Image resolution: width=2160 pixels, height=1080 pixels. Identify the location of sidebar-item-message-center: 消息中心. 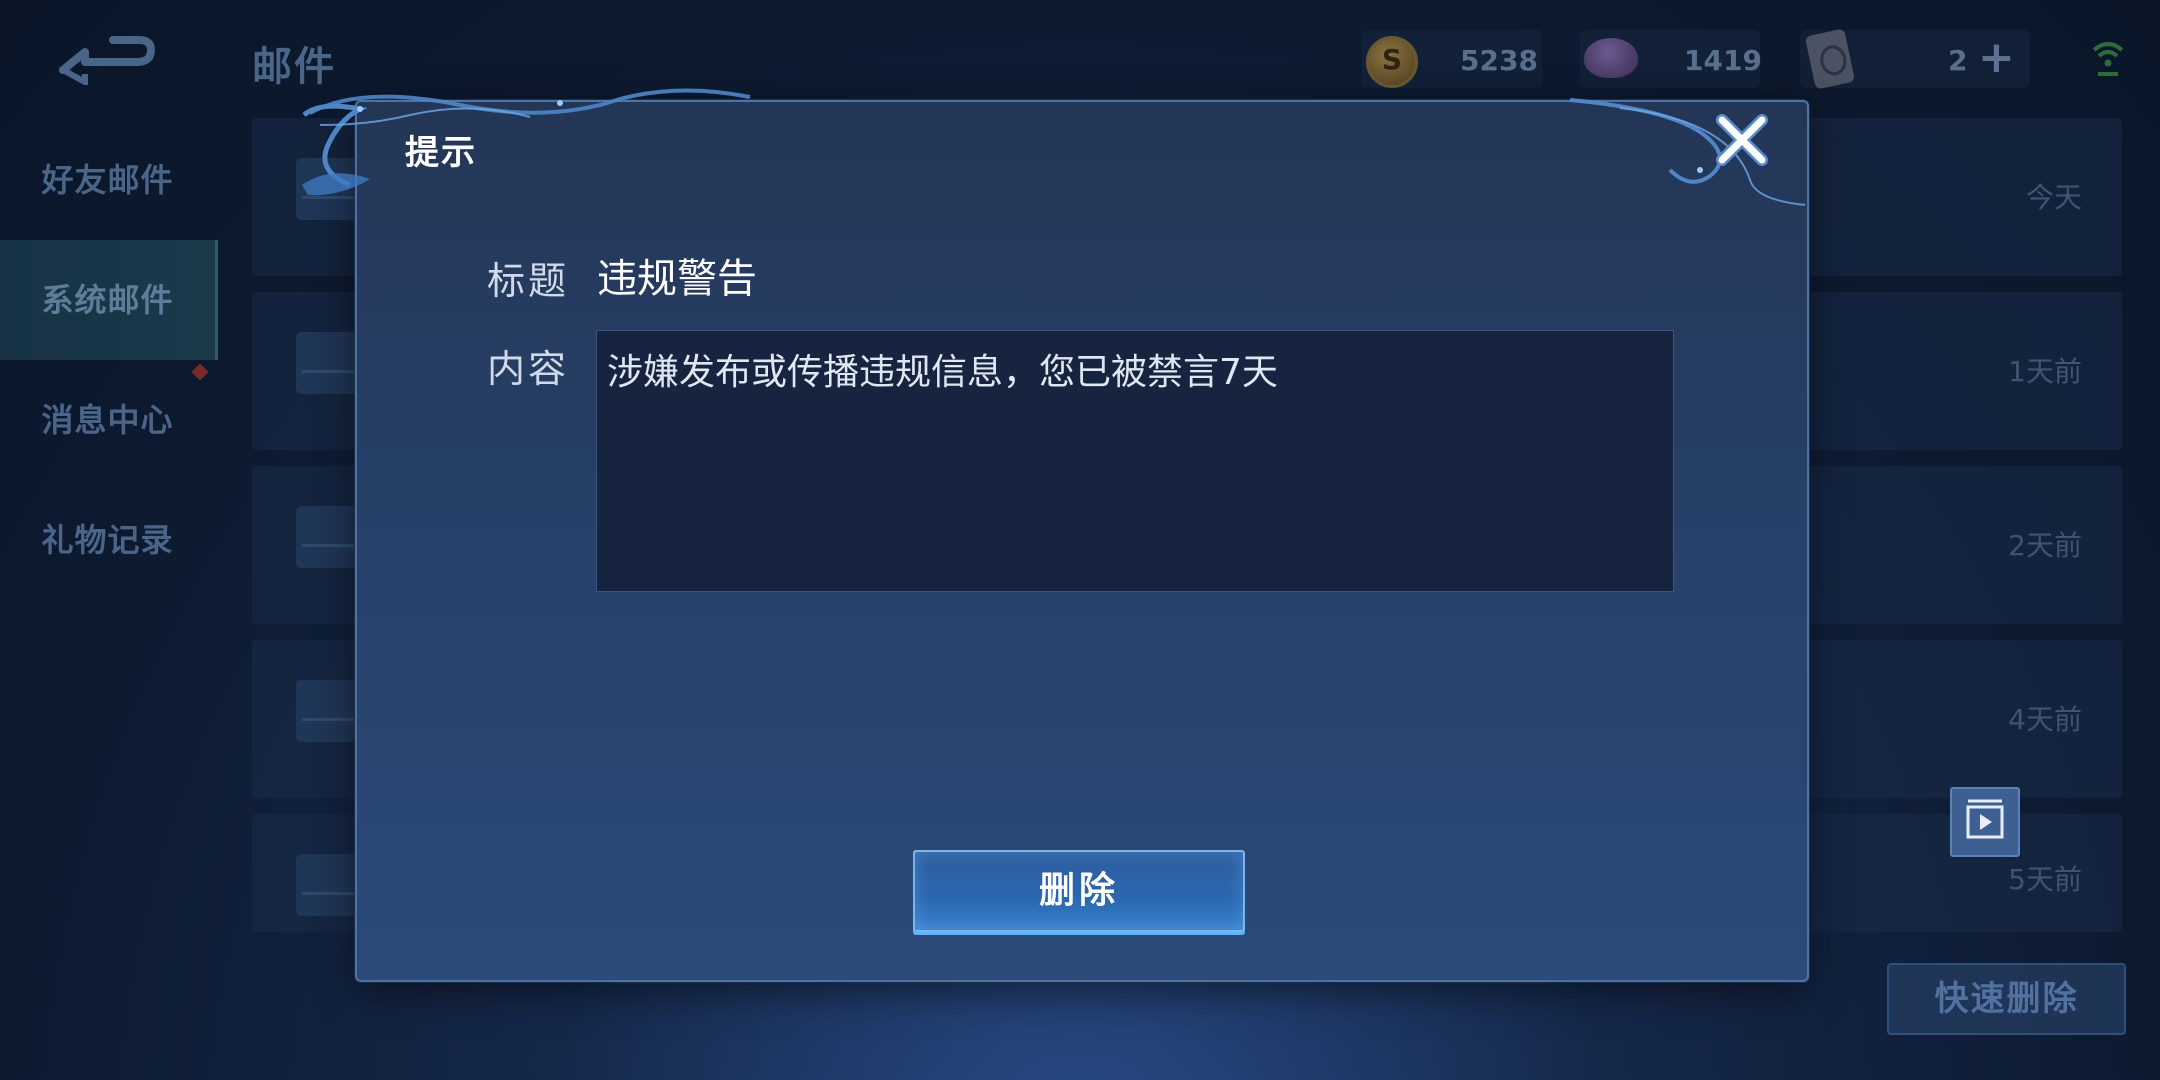
(107, 420).